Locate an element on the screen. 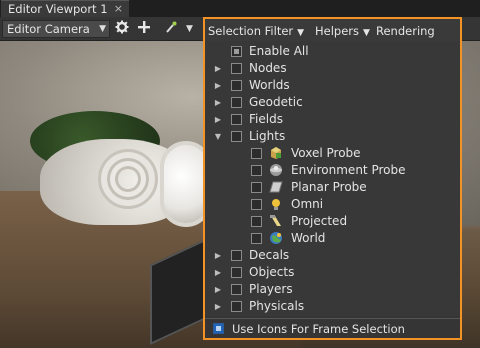  helpers-label: Helpers is located at coordinates (337, 31).